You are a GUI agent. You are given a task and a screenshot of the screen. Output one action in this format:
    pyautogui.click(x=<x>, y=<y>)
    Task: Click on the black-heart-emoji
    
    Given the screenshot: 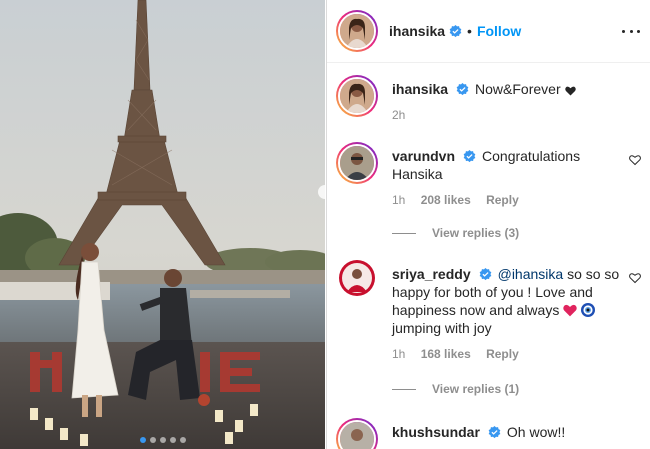 What is the action you would take?
    pyautogui.click(x=570, y=91)
    